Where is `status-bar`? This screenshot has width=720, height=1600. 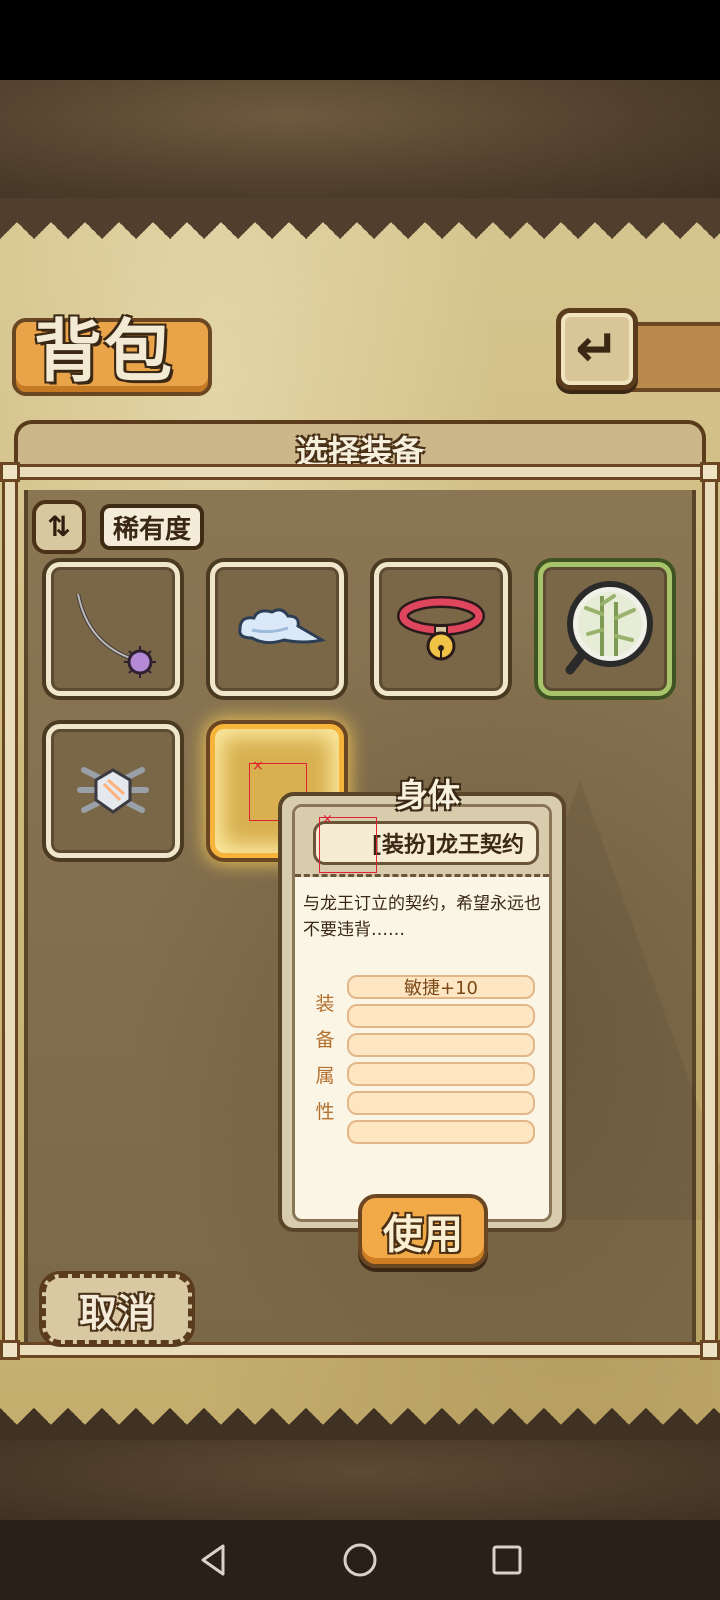
status-bar is located at coordinates (360, 40).